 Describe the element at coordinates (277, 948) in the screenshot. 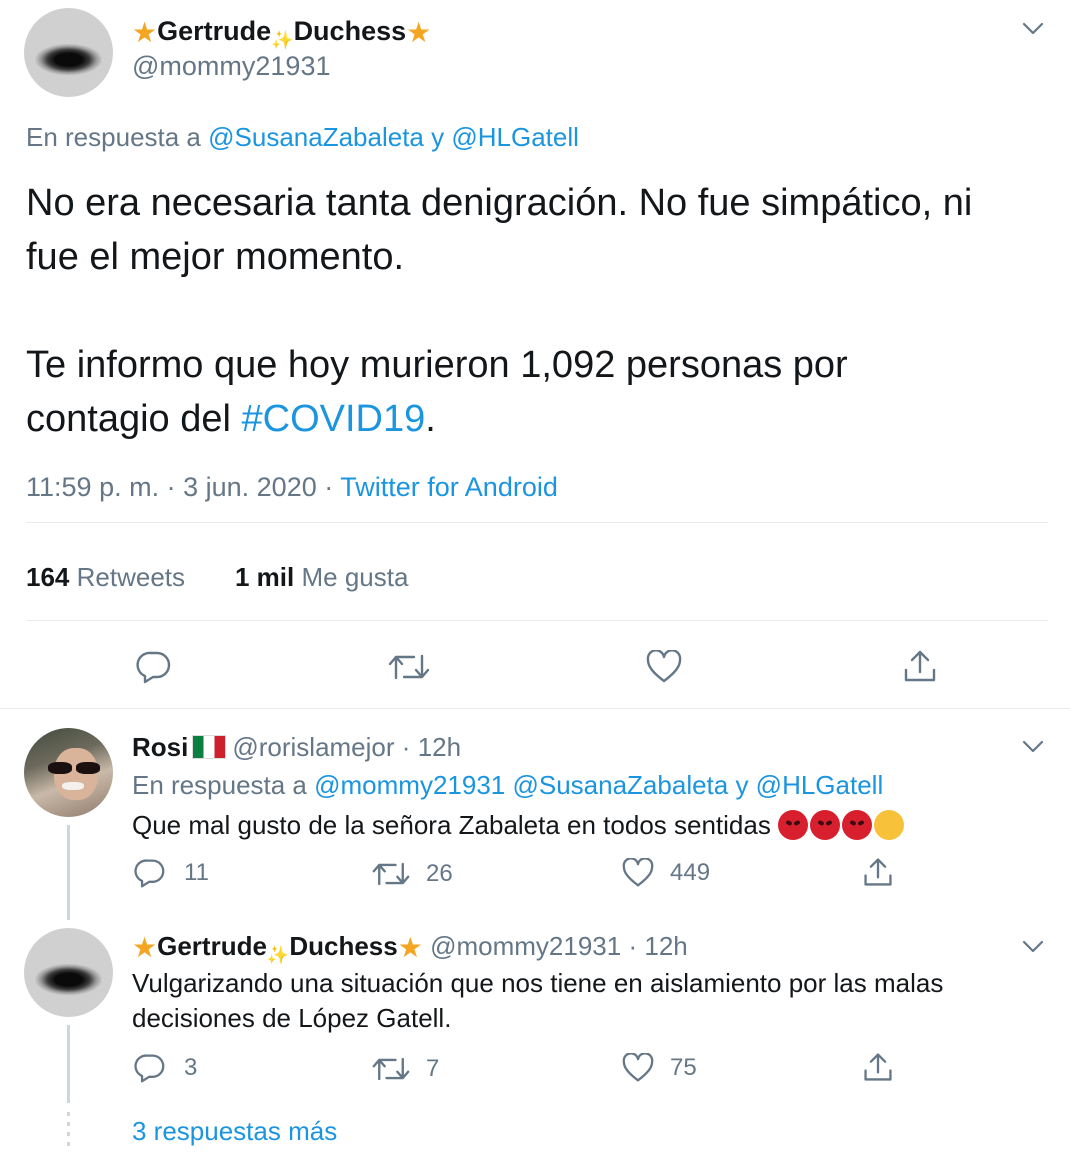

I see `display-name: ★Gertrude✨Duchess★` at that location.